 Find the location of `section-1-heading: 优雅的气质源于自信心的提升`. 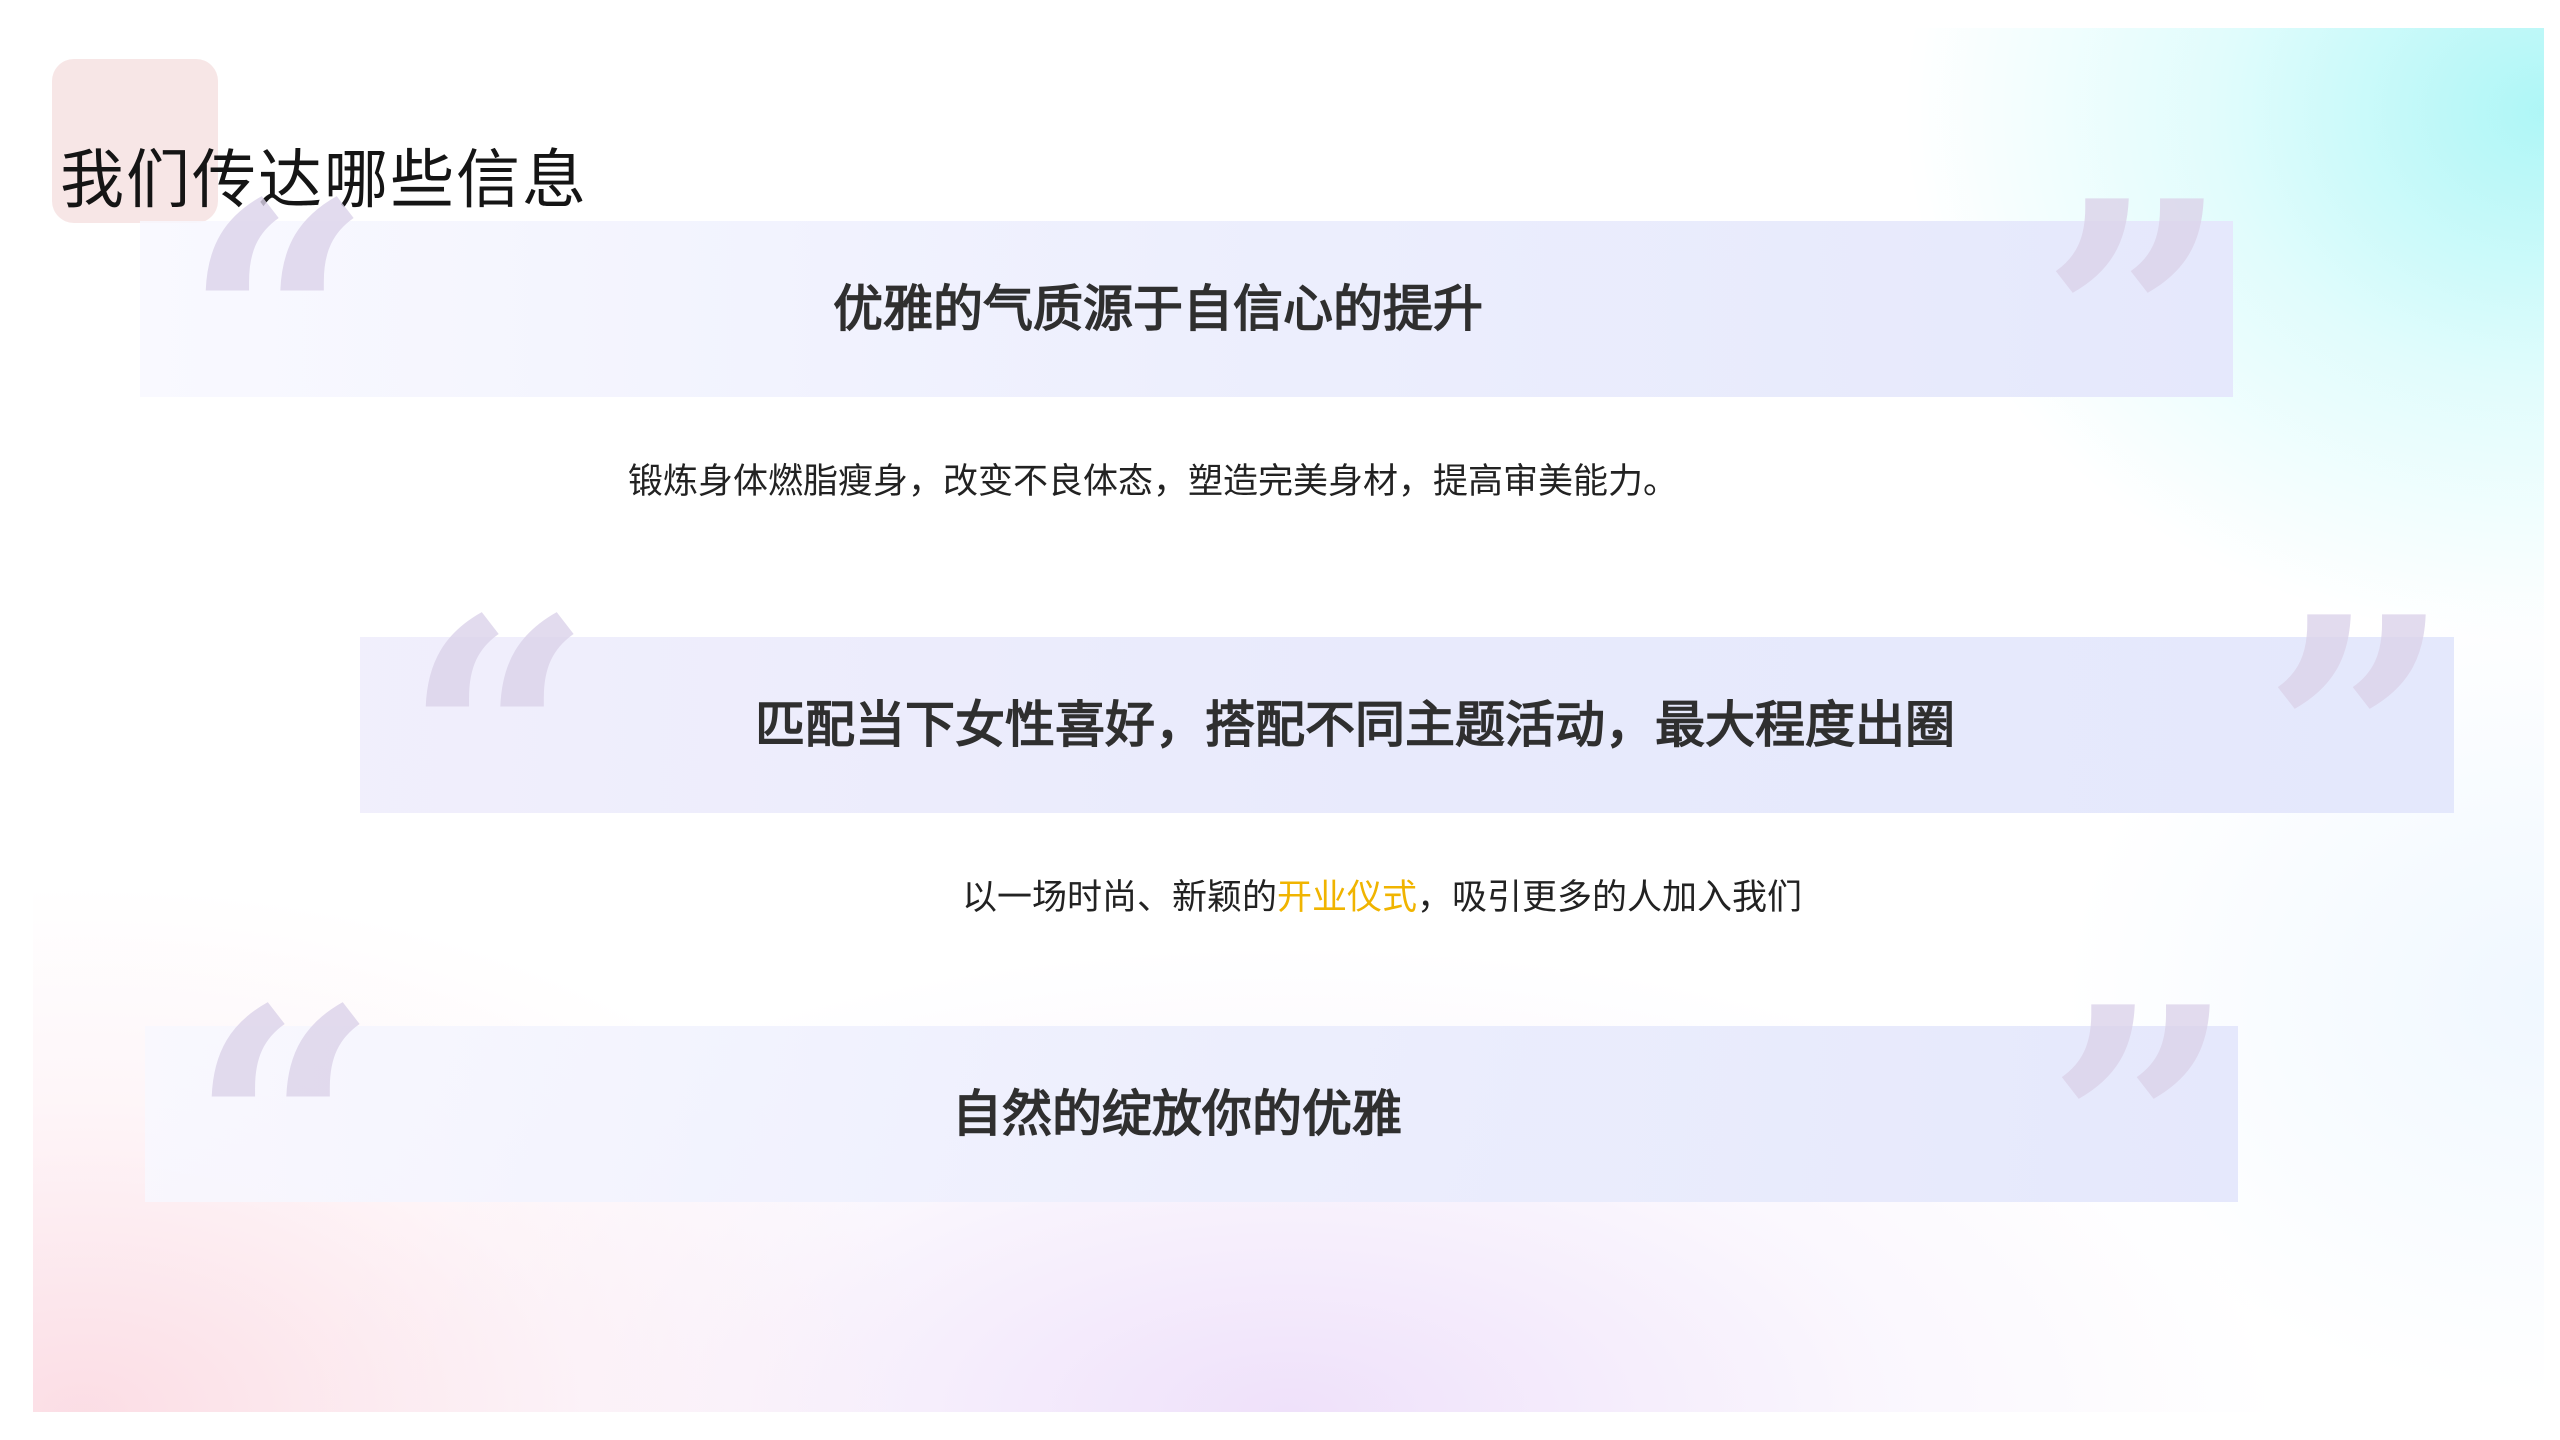

section-1-heading: 优雅的气质源于自信心的提升 is located at coordinates (1158, 309).